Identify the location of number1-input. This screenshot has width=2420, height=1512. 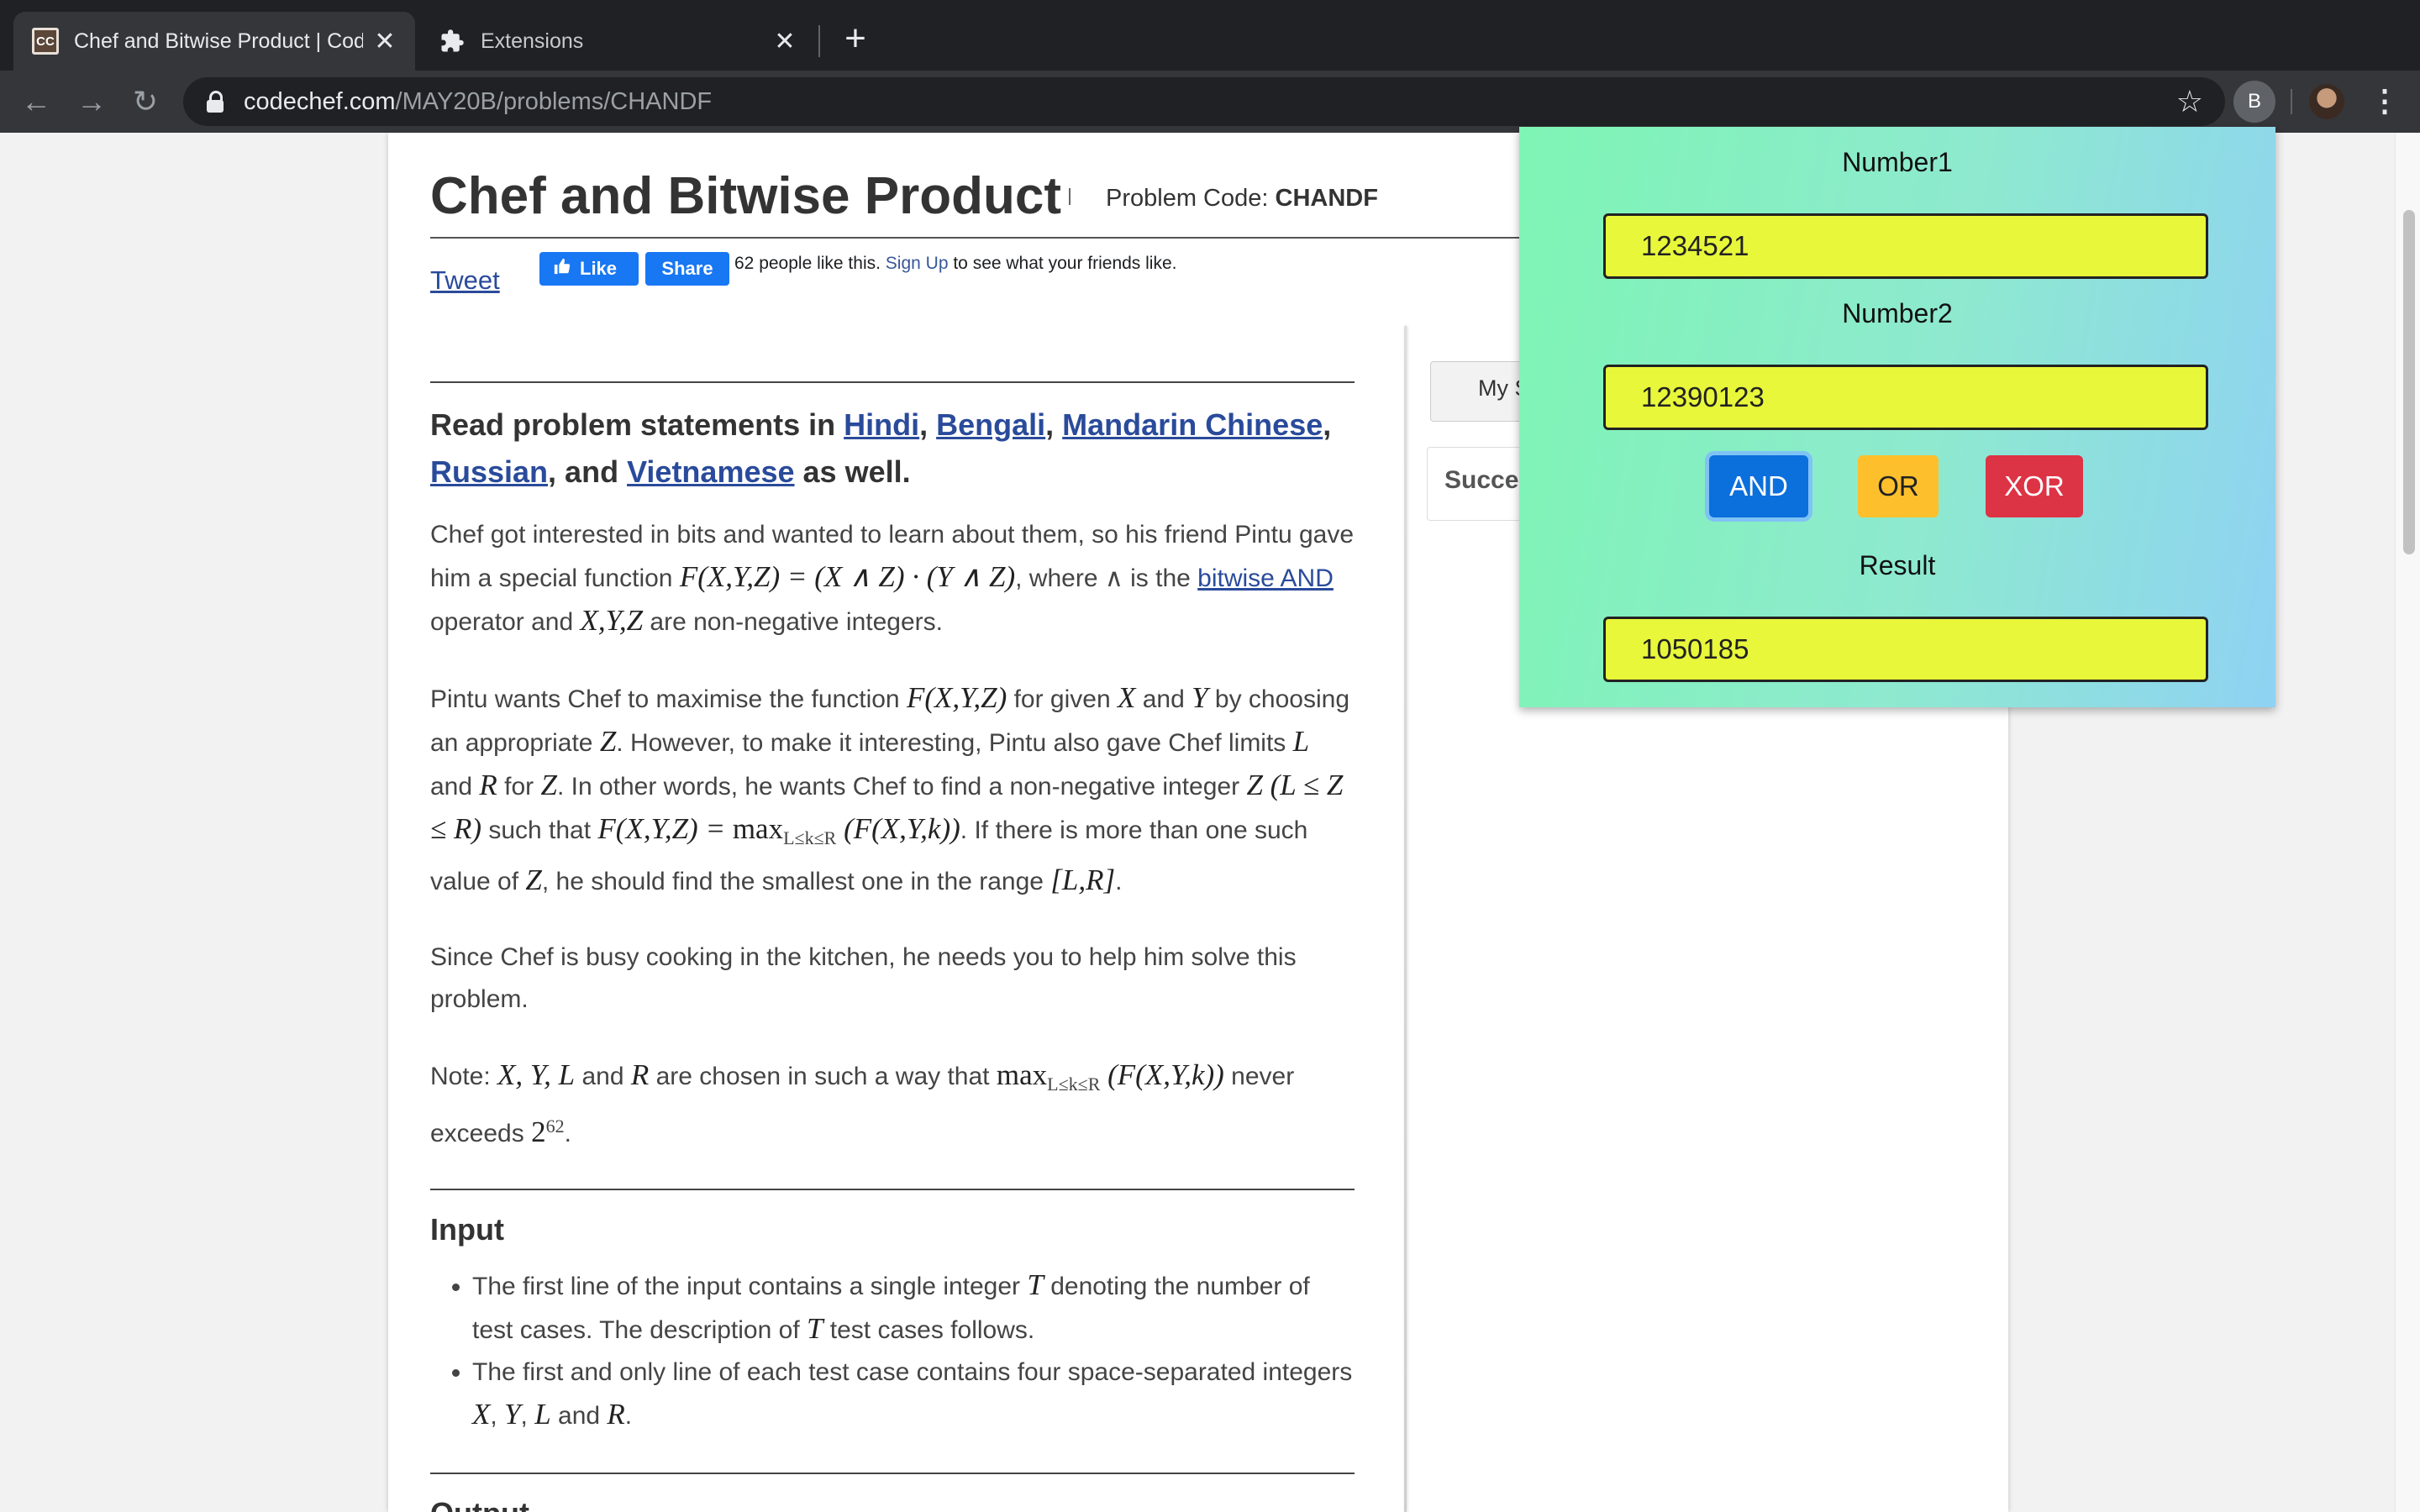
(1906, 246).